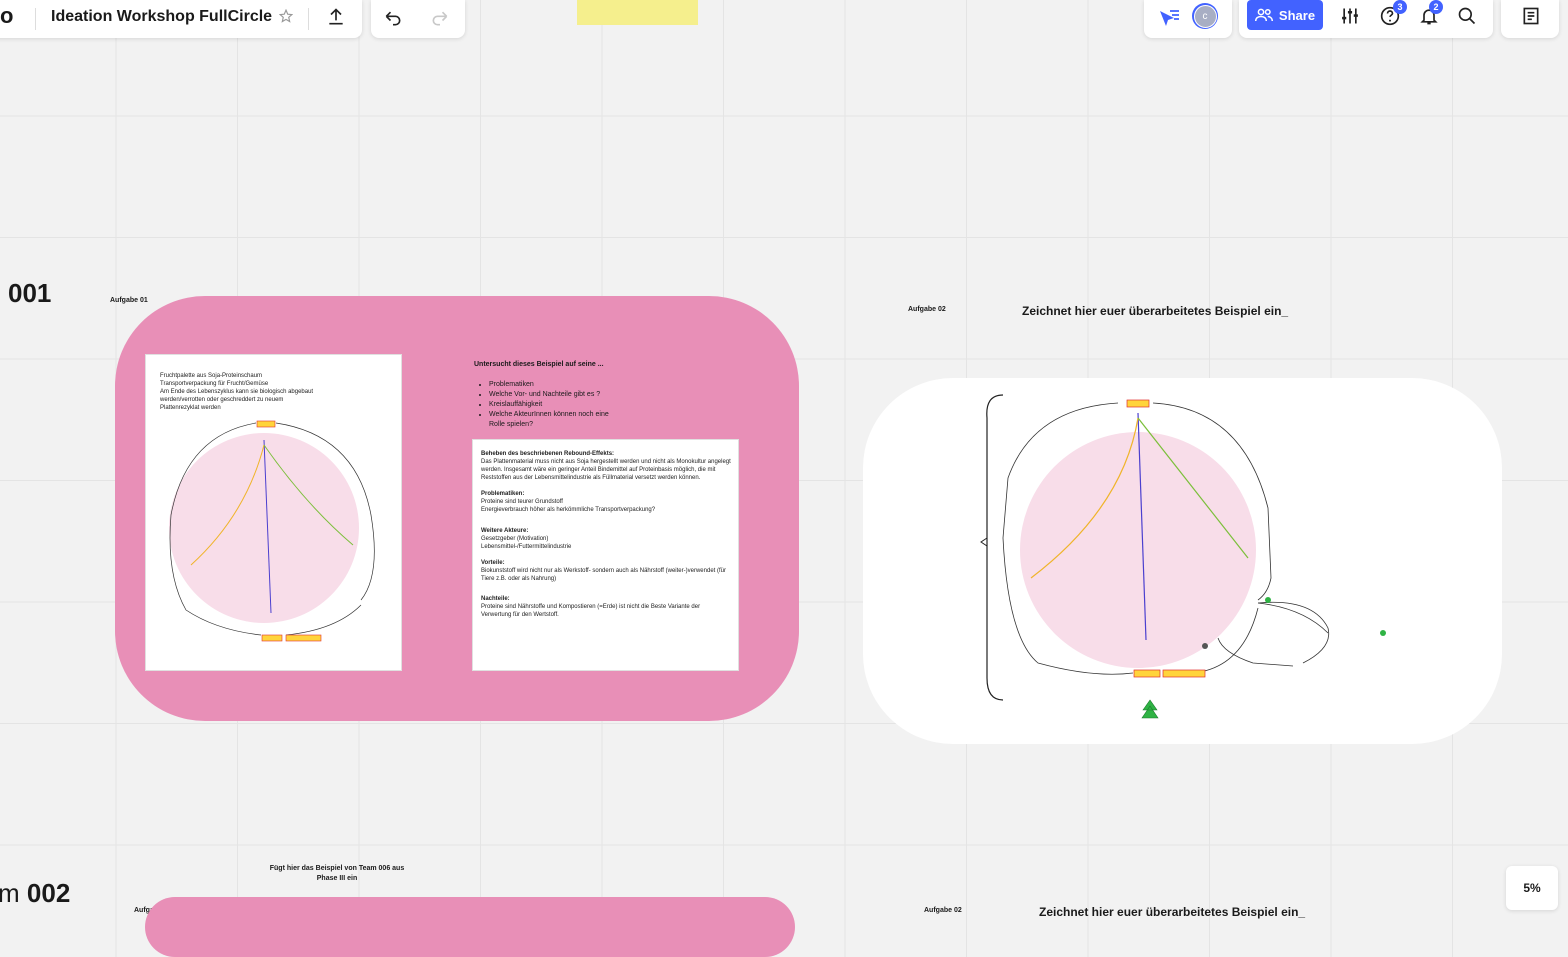 This screenshot has width=1568, height=957. Describe the element at coordinates (48, 893) in the screenshot. I see `section-title: 002` at that location.